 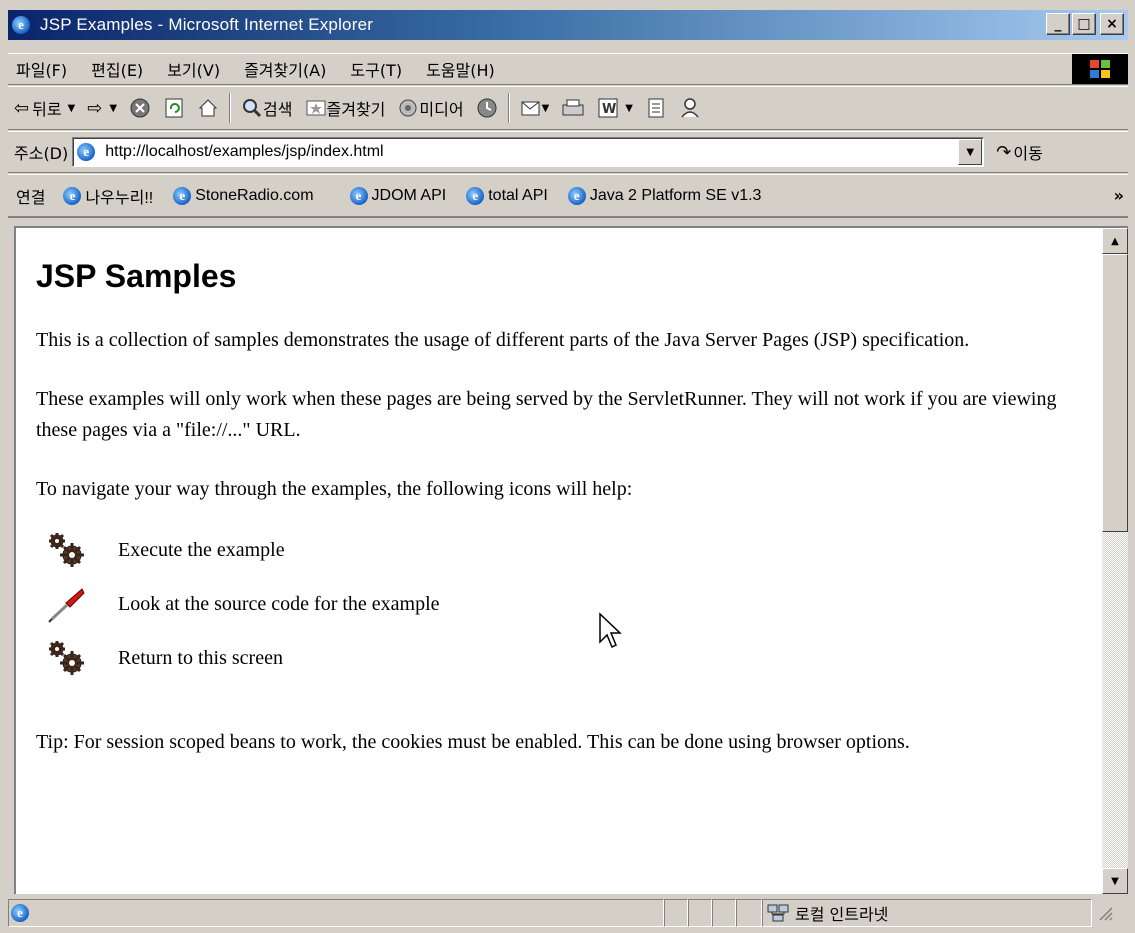 I want to click on stop-icon, so click(x=140, y=108).